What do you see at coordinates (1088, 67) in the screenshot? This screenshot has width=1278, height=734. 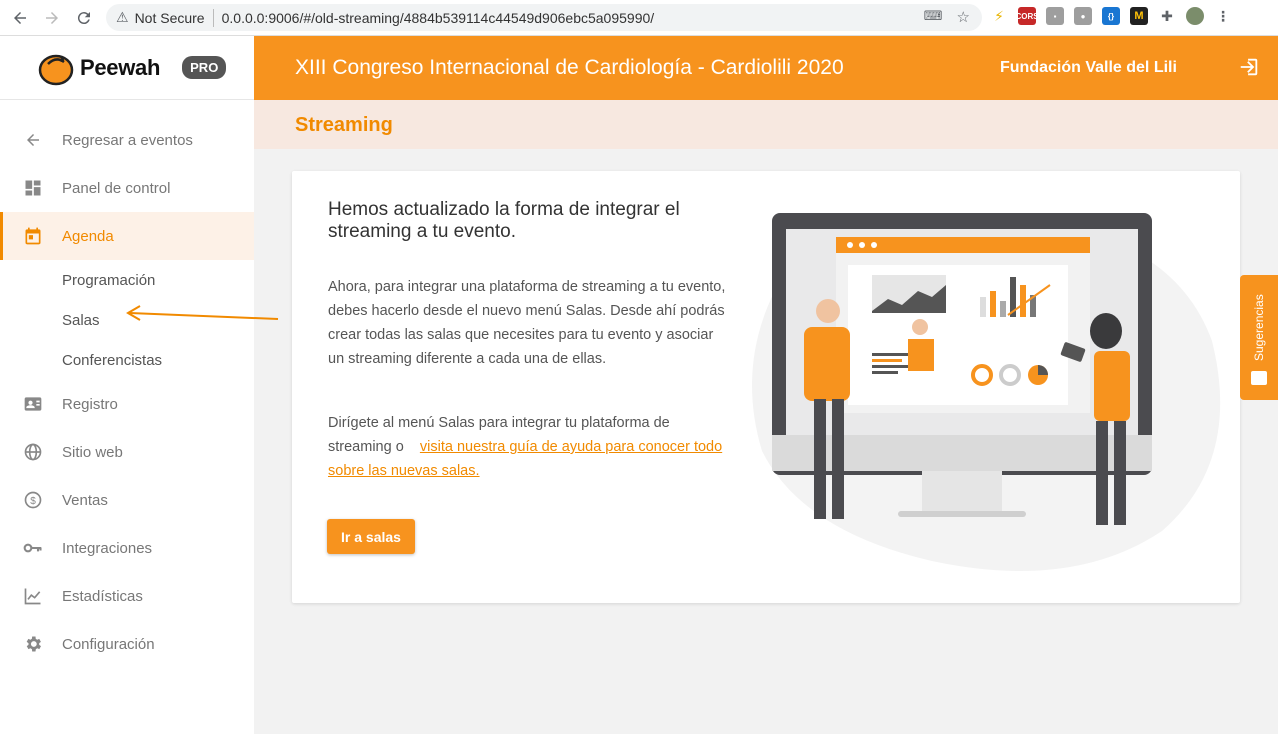 I see `organization-name: Fundación Valle del Lili` at bounding box center [1088, 67].